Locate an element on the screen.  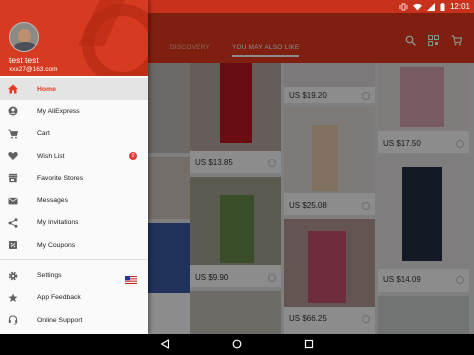
battery-icon is located at coordinates (442, 6).